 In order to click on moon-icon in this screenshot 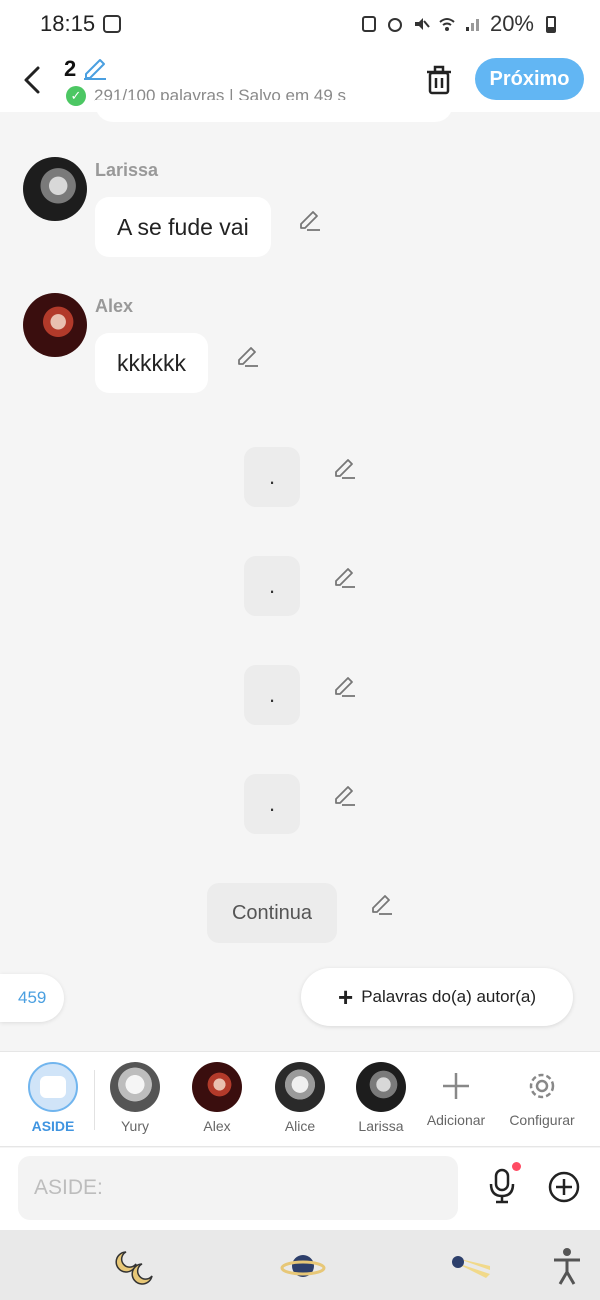, I will do `click(135, 1266)`.